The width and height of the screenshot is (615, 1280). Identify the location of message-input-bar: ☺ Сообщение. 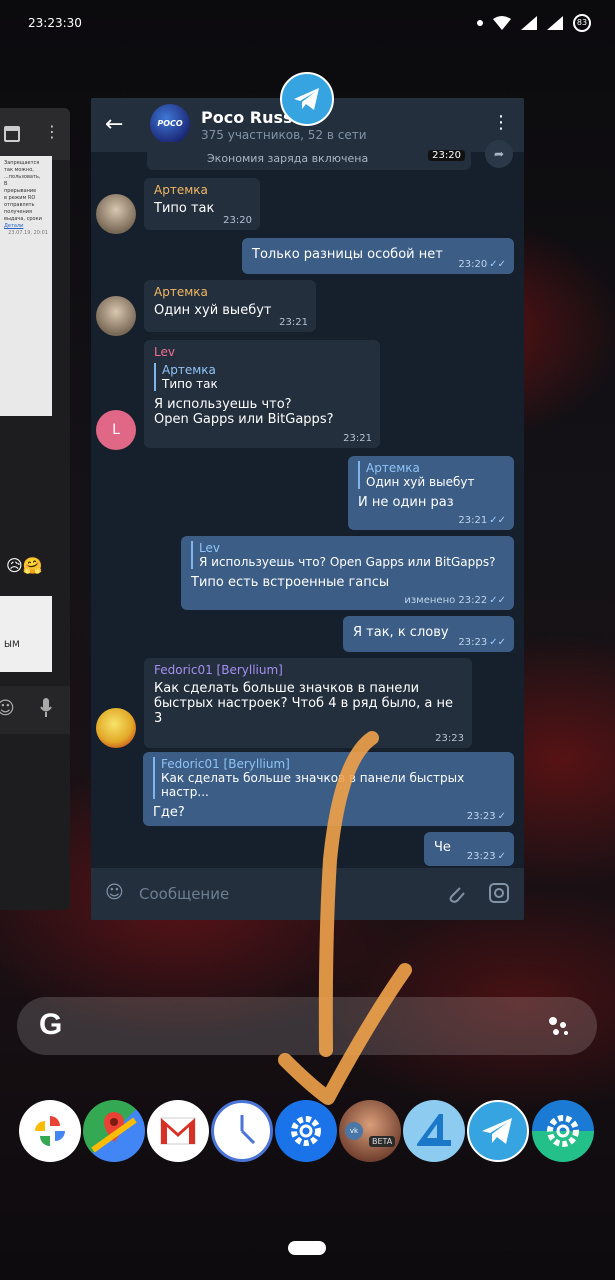
(307, 894).